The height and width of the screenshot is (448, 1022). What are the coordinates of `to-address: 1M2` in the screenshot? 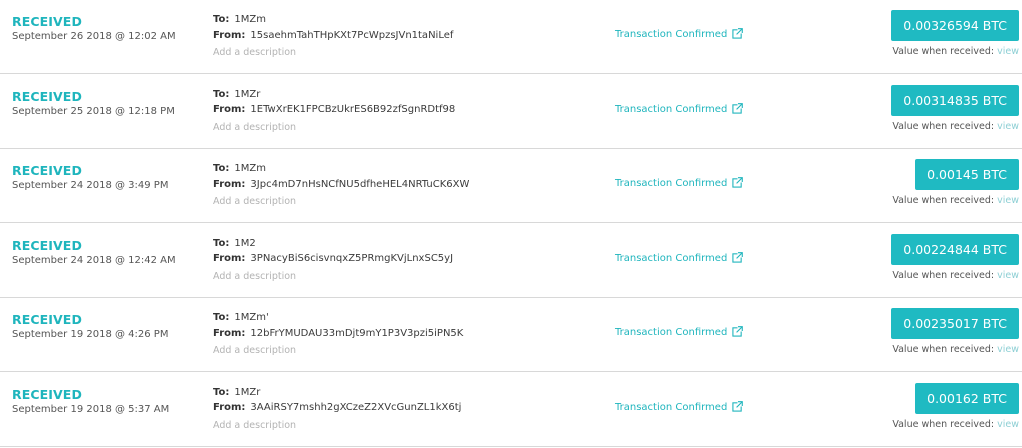 It's located at (245, 243).